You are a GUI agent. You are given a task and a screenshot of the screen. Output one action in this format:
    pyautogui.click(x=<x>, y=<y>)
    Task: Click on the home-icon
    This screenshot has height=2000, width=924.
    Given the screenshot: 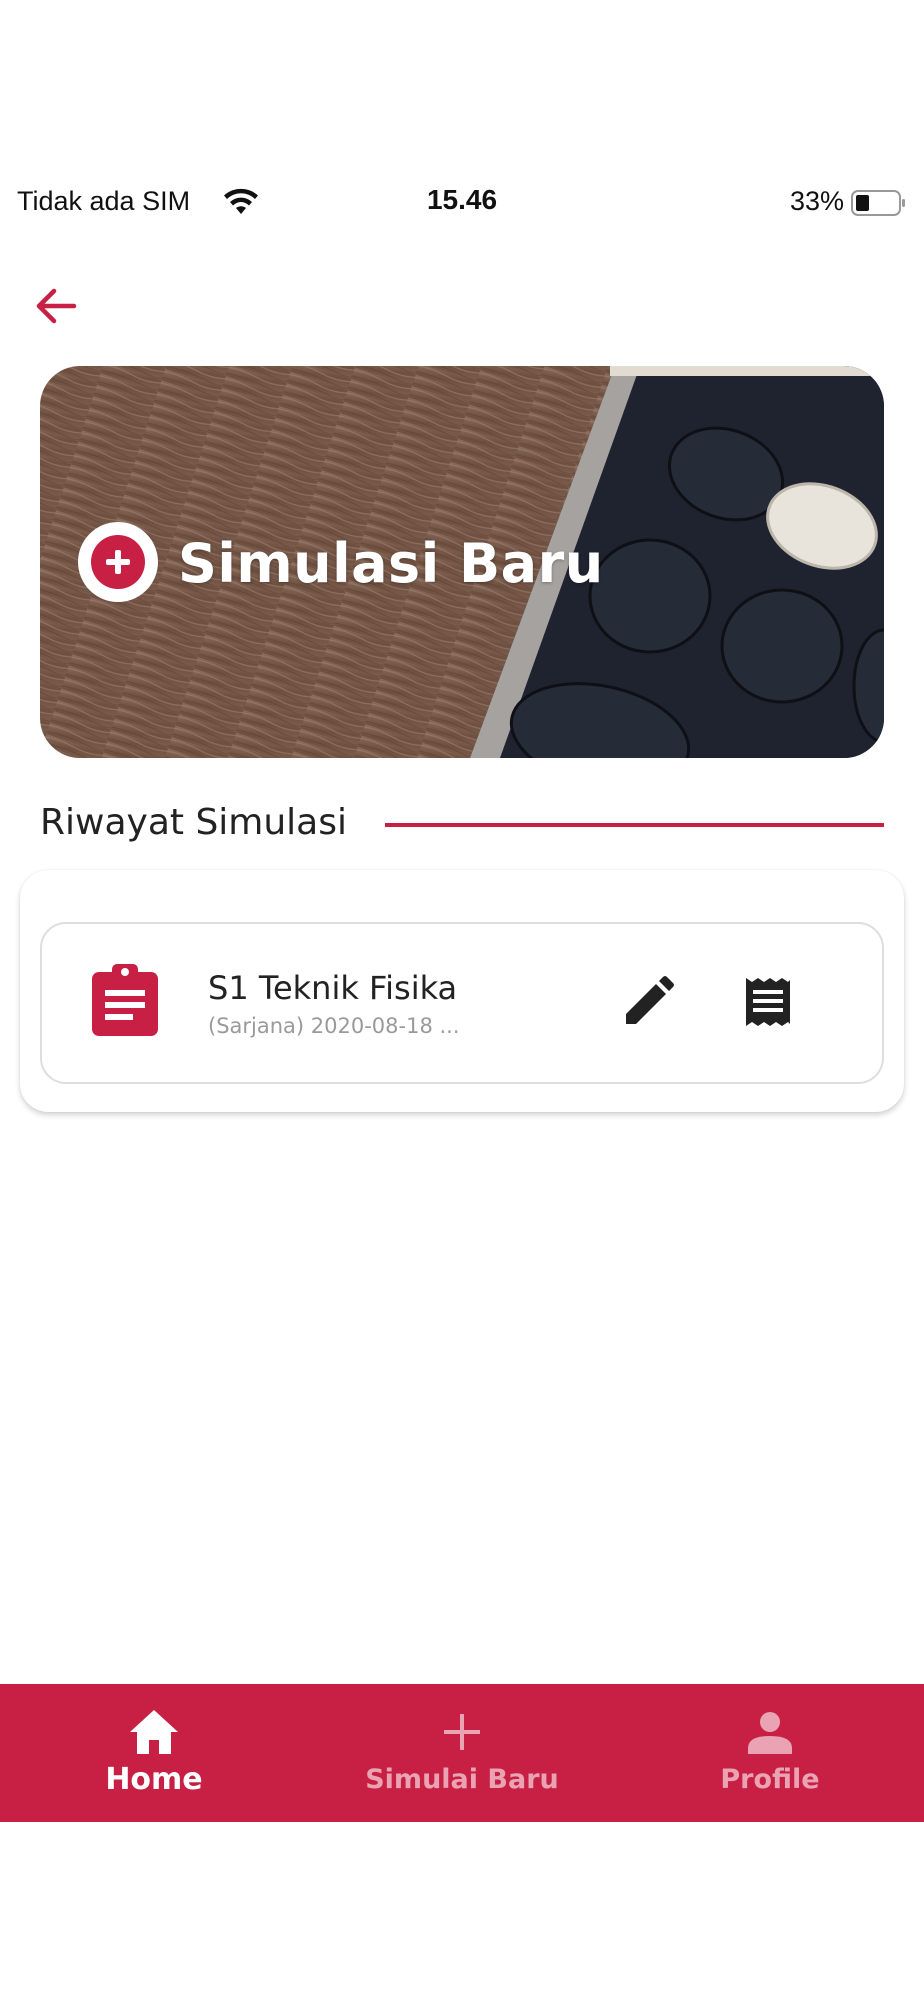 What is the action you would take?
    pyautogui.click(x=154, y=1732)
    